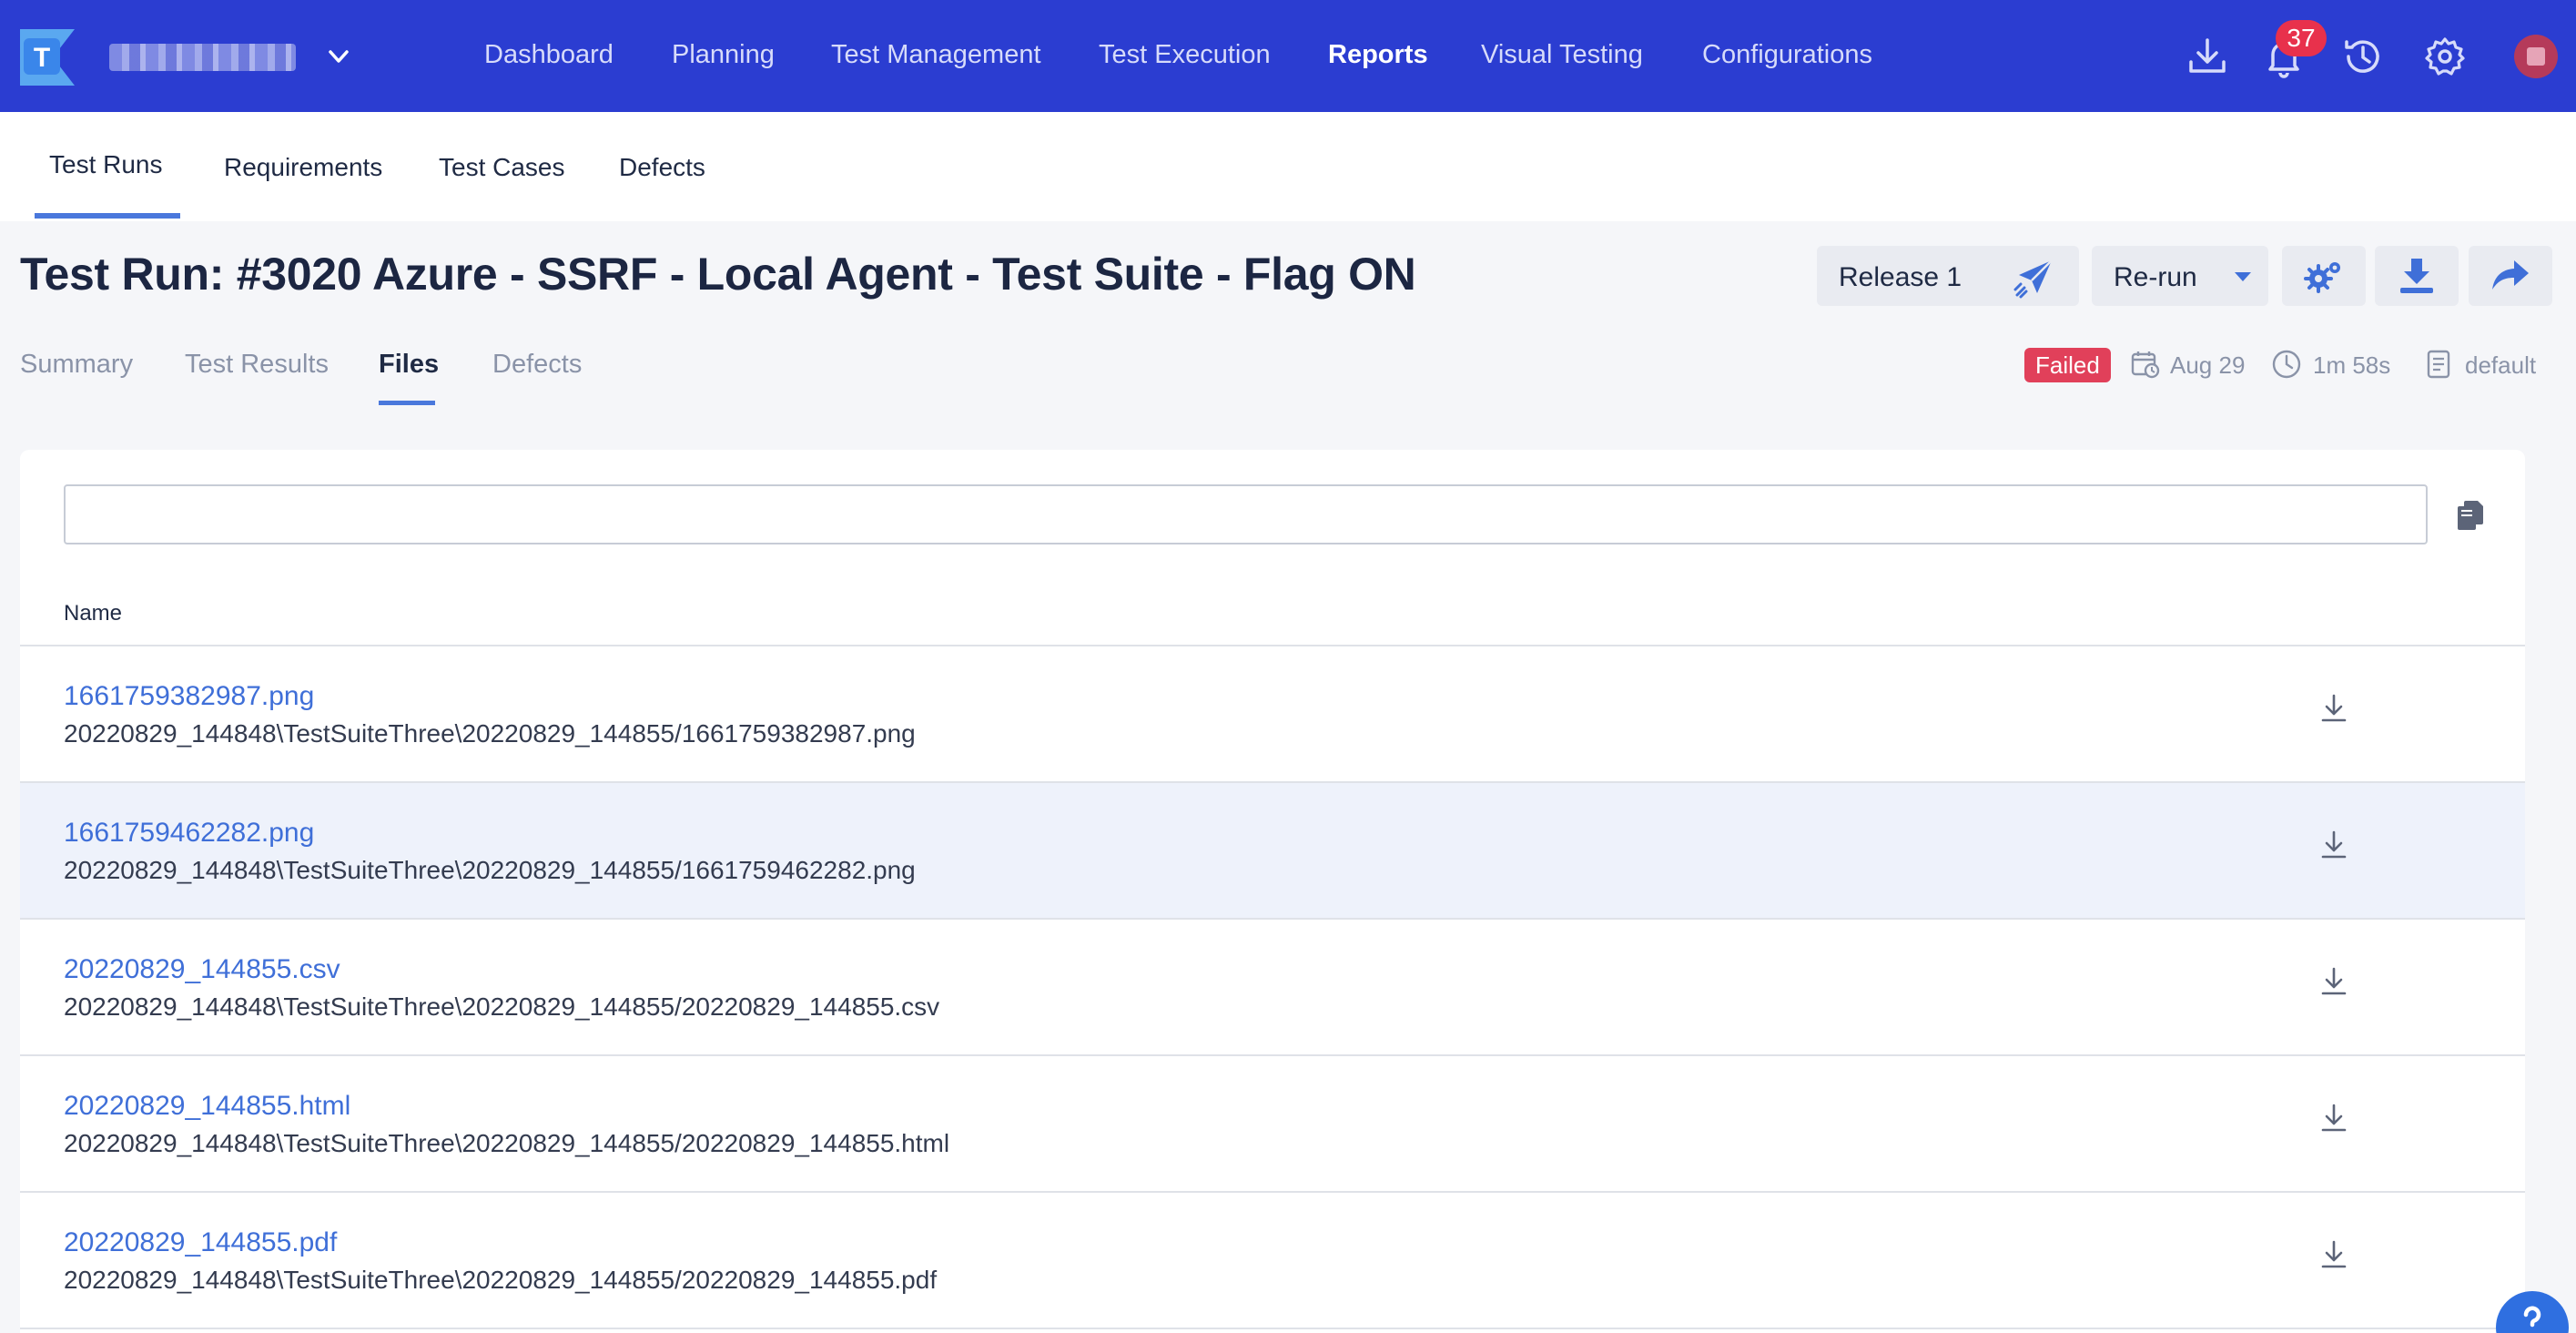  I want to click on tab-summary: Summary, so click(76, 365).